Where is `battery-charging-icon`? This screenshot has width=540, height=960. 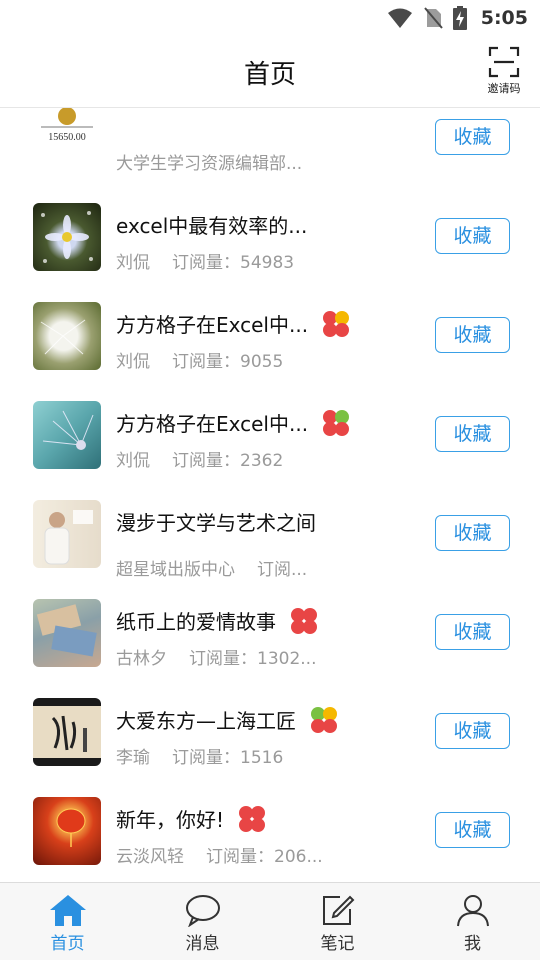 battery-charging-icon is located at coordinates (459, 18).